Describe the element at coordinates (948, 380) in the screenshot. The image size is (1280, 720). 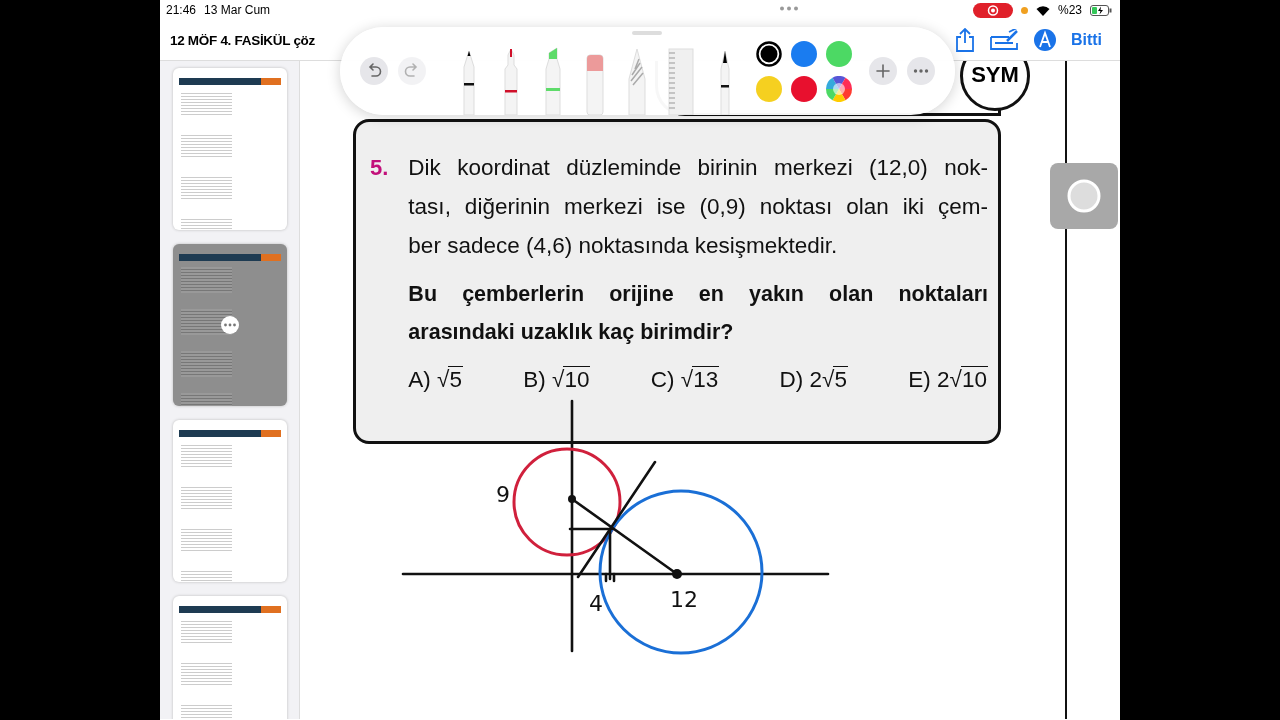
I see `answer-option: E) 2√10` at that location.